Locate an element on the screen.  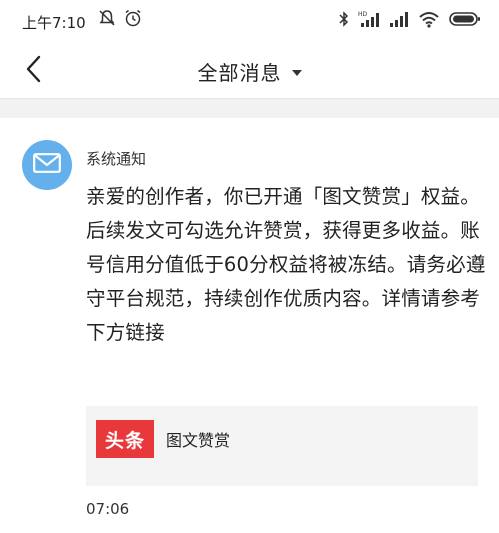
alarm-off-icon is located at coordinates (107, 20).